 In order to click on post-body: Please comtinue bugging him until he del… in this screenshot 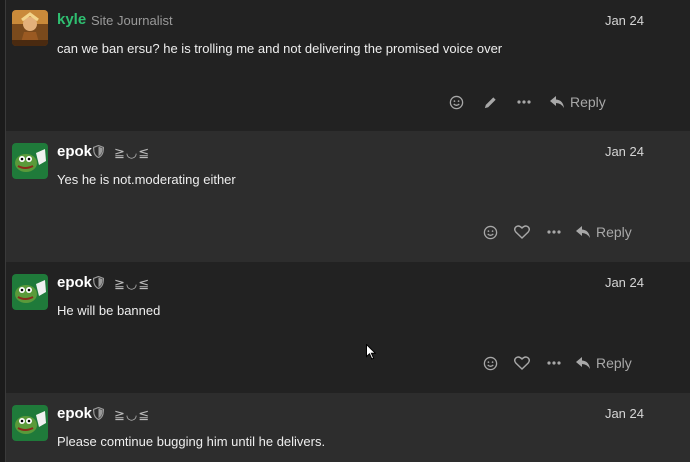, I will do `click(191, 441)`.